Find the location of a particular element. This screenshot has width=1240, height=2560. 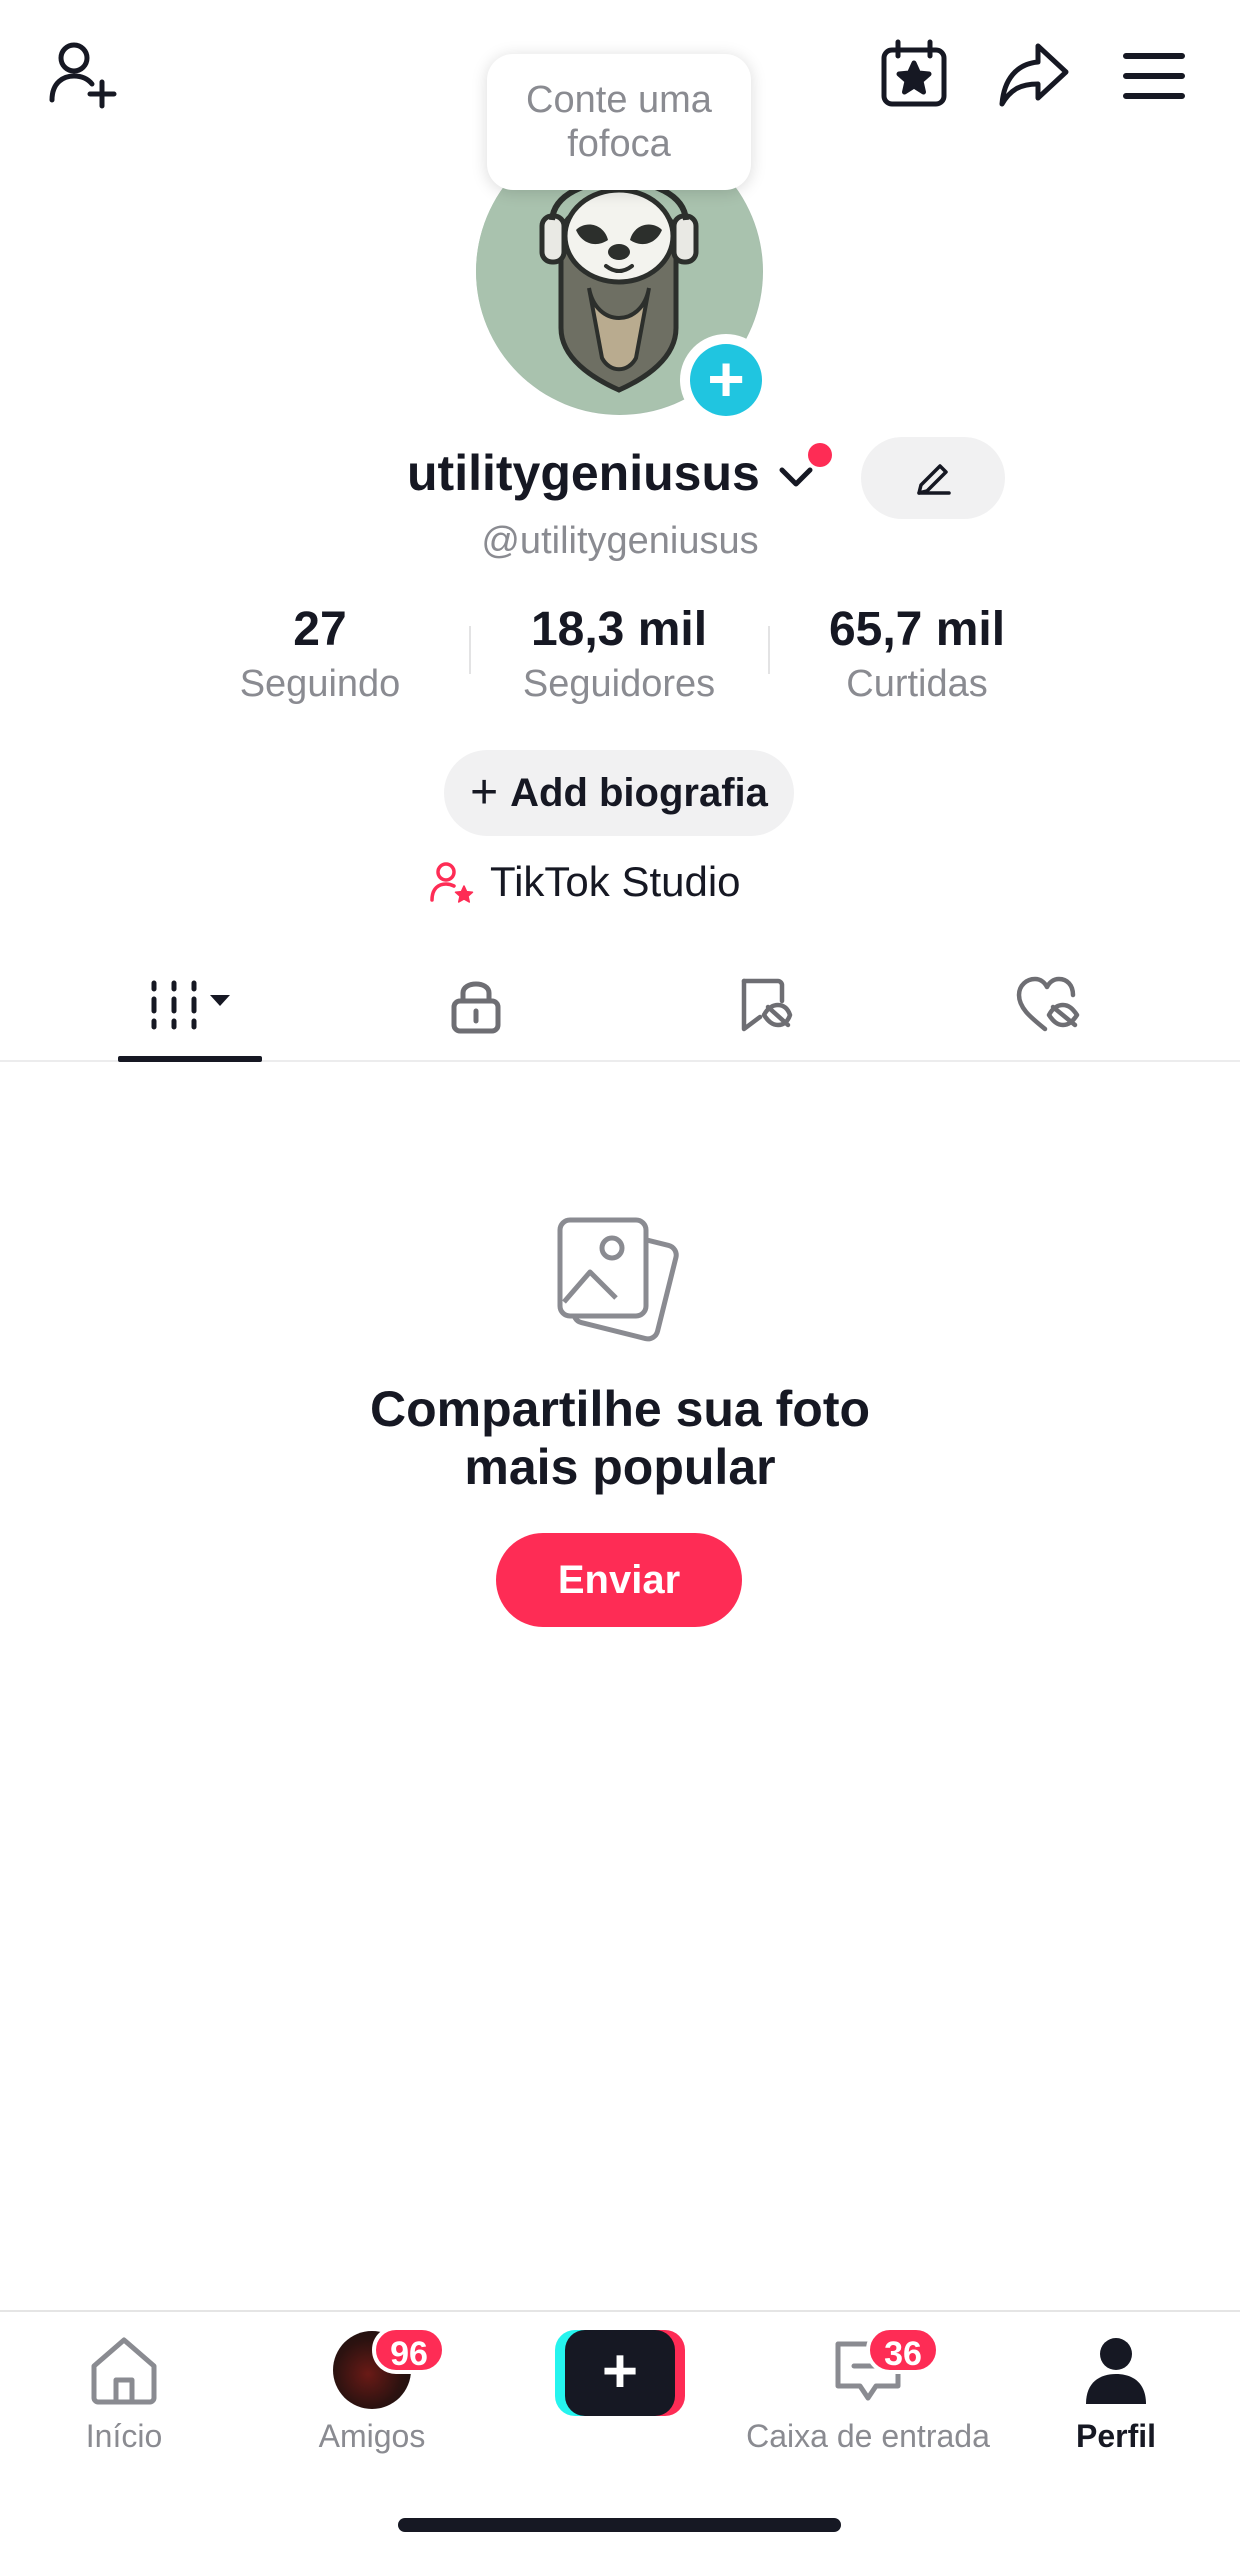

content-tabs is located at coordinates (620, 1006).